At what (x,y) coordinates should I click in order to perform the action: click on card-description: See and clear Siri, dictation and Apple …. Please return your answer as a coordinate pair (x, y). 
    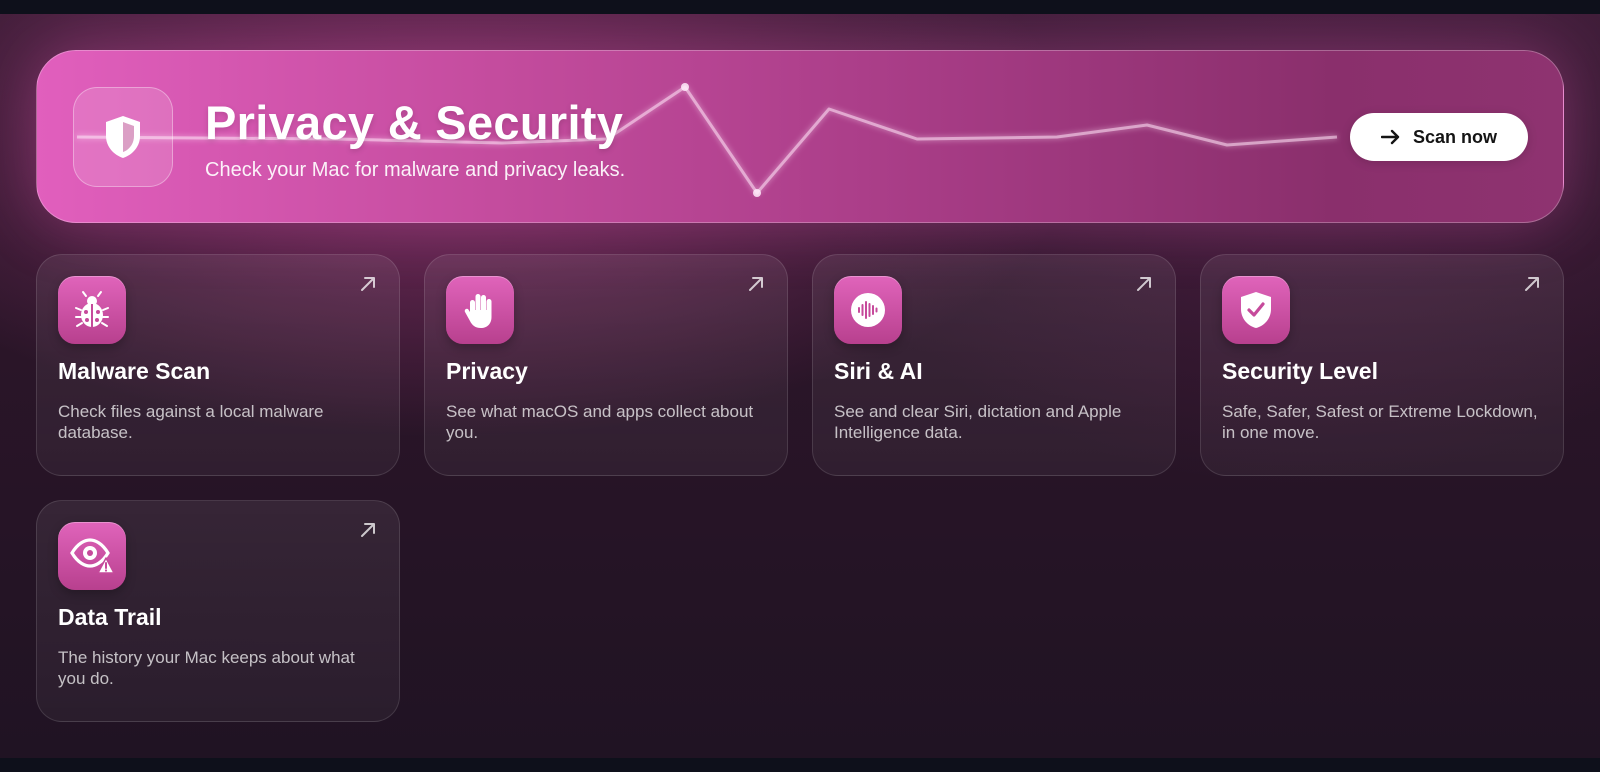
    Looking at the image, I should click on (978, 422).